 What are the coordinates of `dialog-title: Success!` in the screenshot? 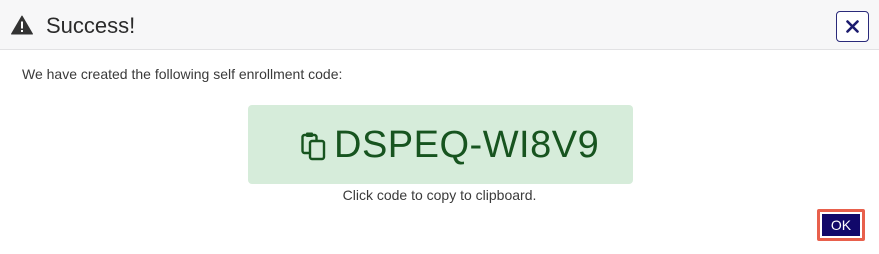 It's located at (91, 25).